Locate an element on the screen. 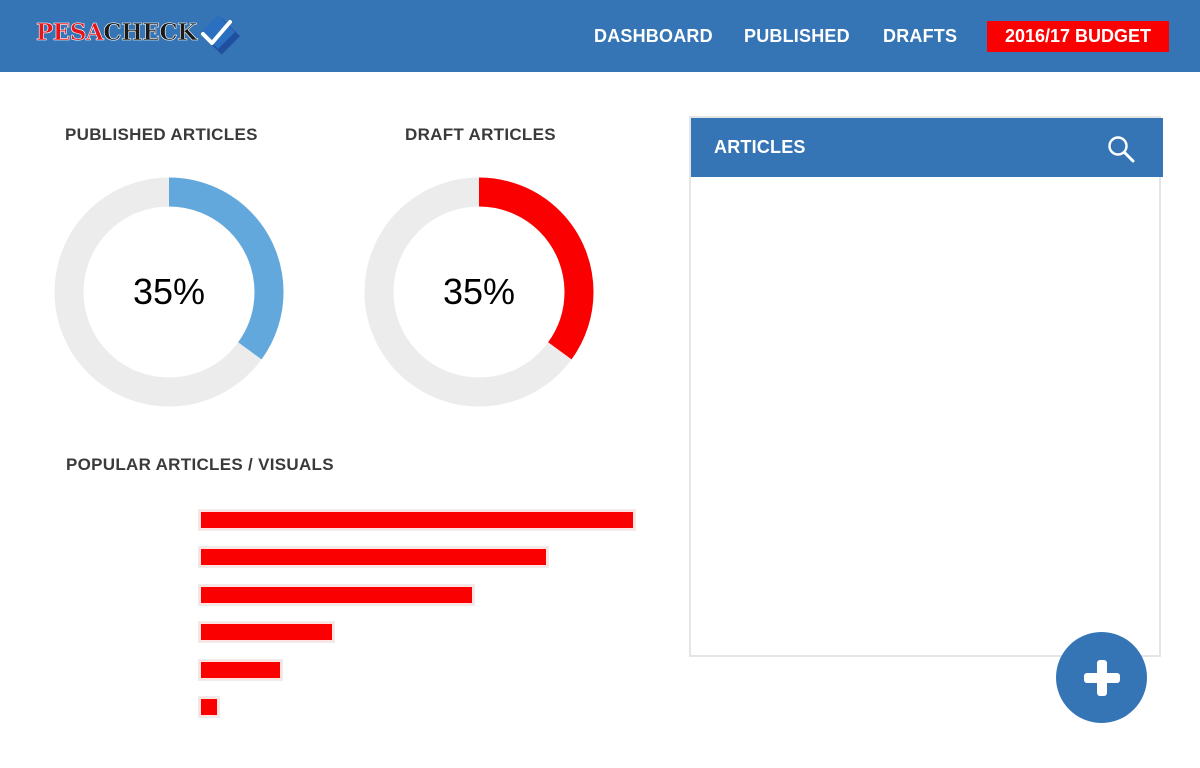 This screenshot has width=1200, height=768. logo-wordmark: PESACHECK is located at coordinates (117, 32).